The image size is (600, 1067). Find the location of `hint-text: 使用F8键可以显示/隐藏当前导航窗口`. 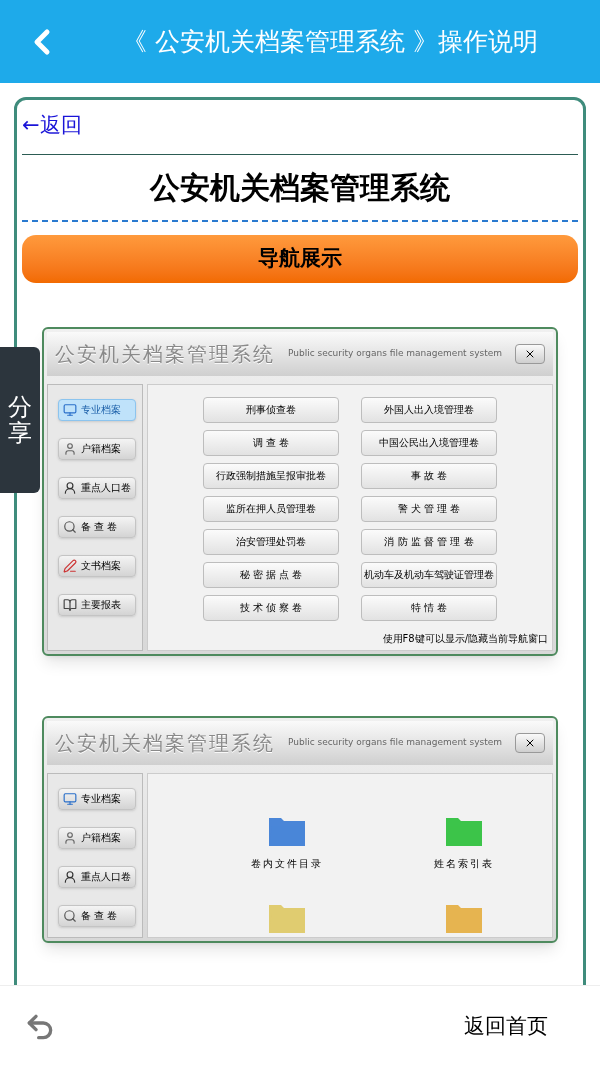

hint-text: 使用F8键可以显示/隐藏当前导航窗口 is located at coordinates (465, 638).